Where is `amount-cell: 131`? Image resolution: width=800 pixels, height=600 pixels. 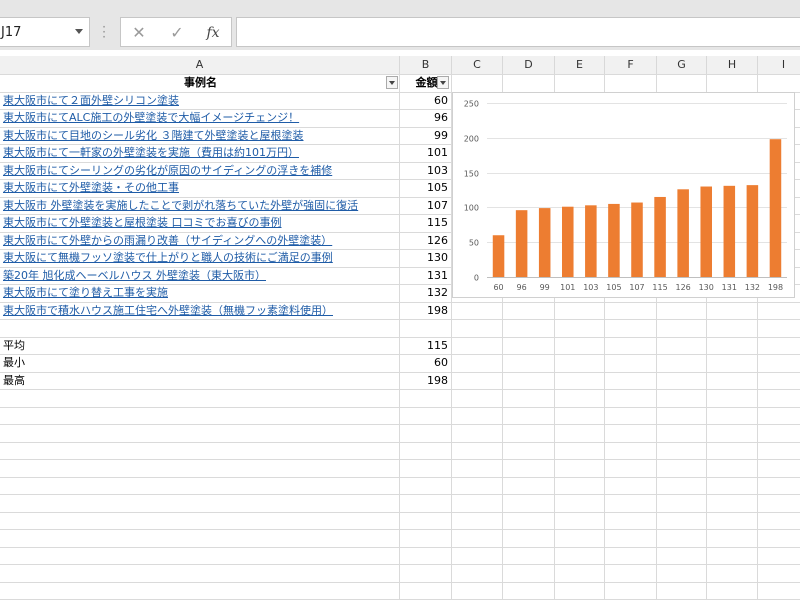
amount-cell: 131 is located at coordinates (426, 275).